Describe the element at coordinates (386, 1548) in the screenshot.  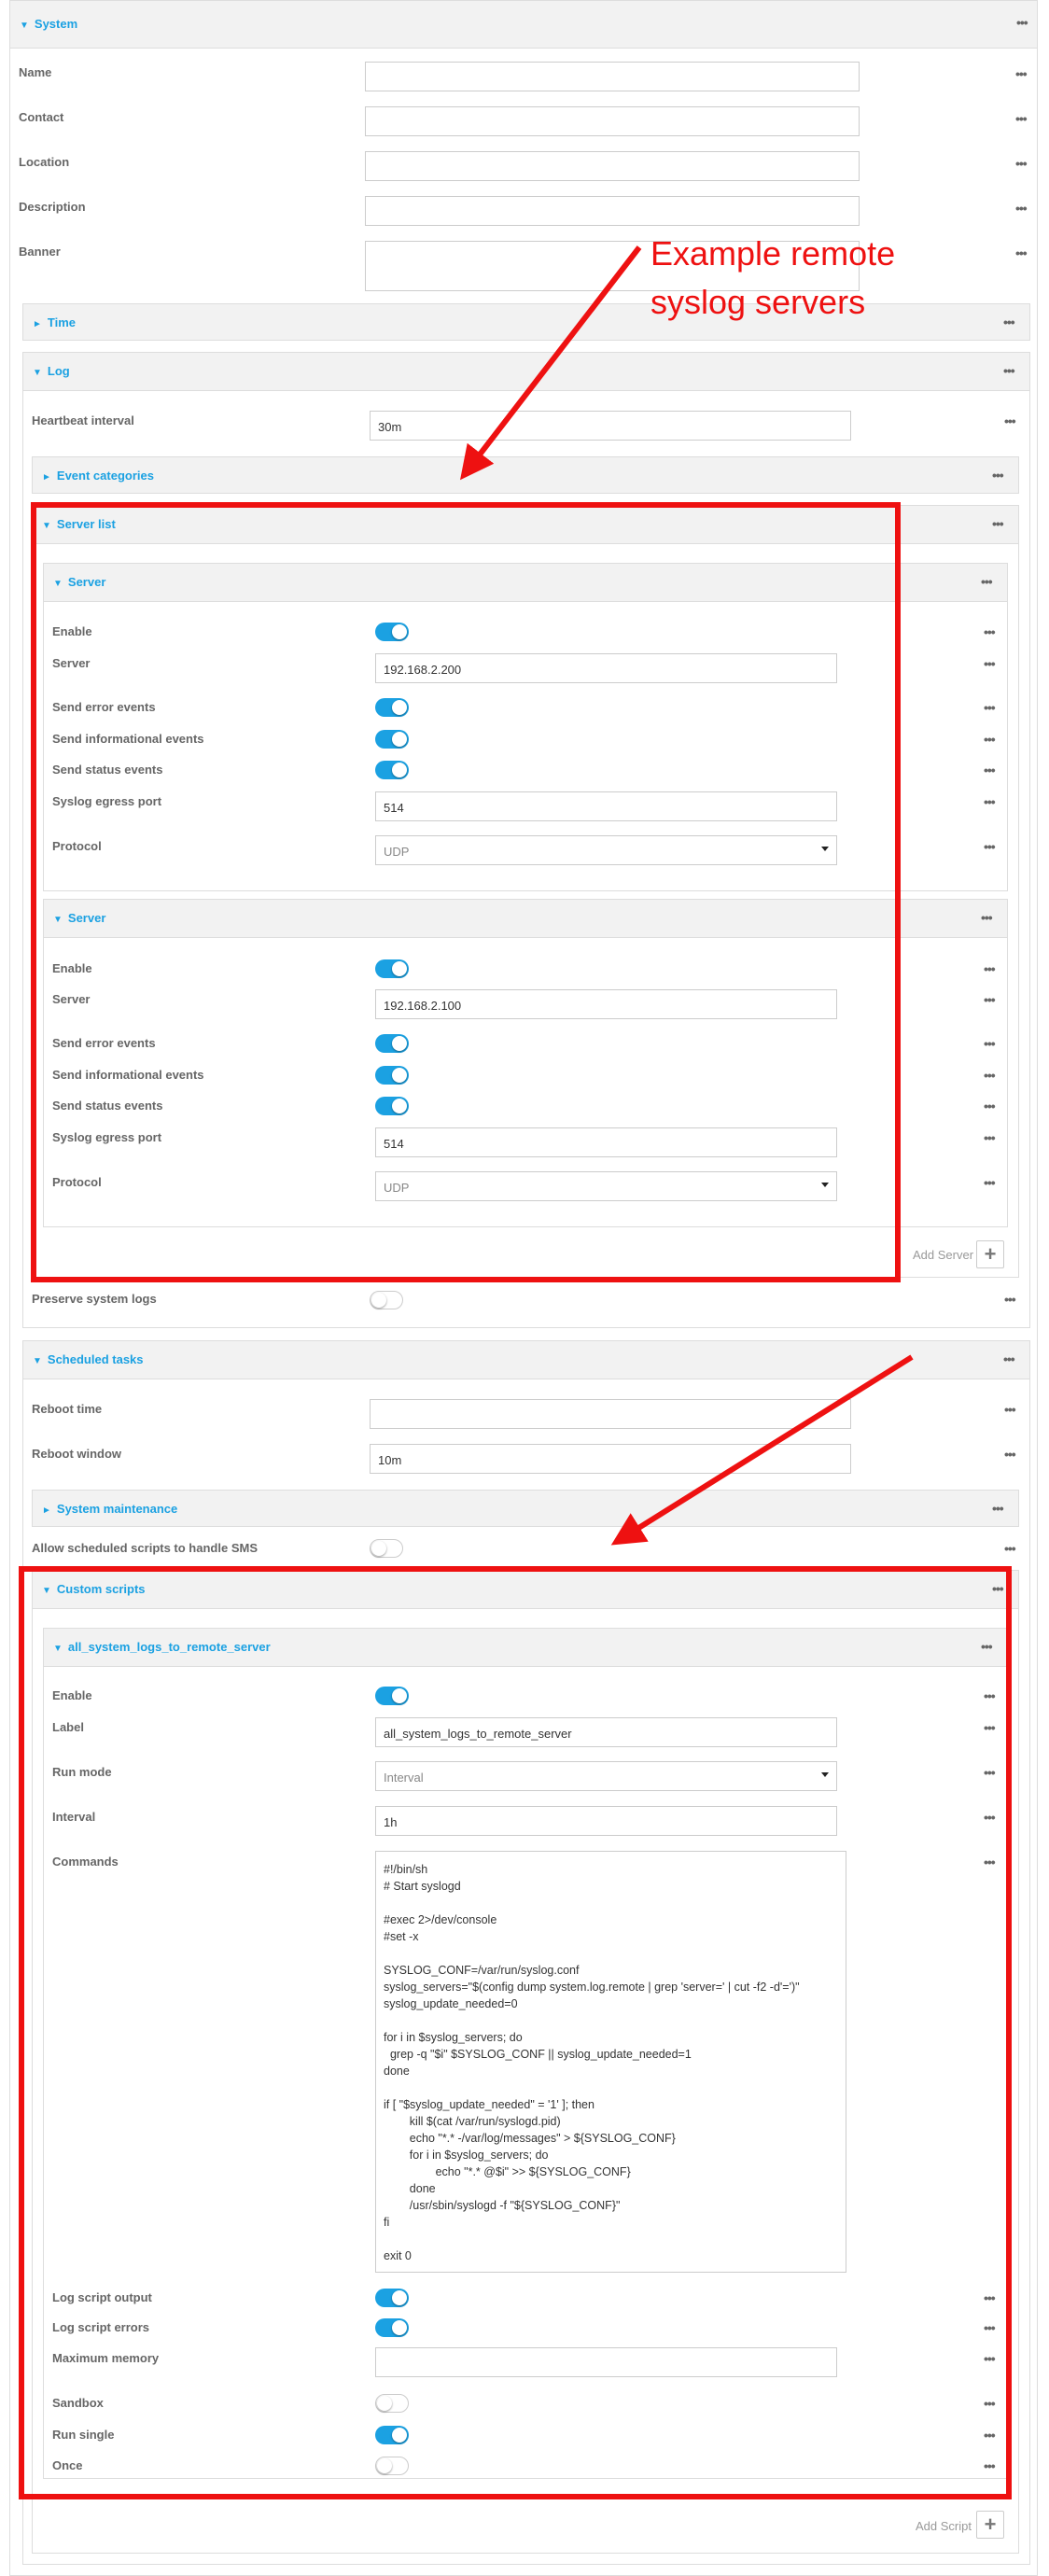
I see `allow-sms-toggle` at that location.